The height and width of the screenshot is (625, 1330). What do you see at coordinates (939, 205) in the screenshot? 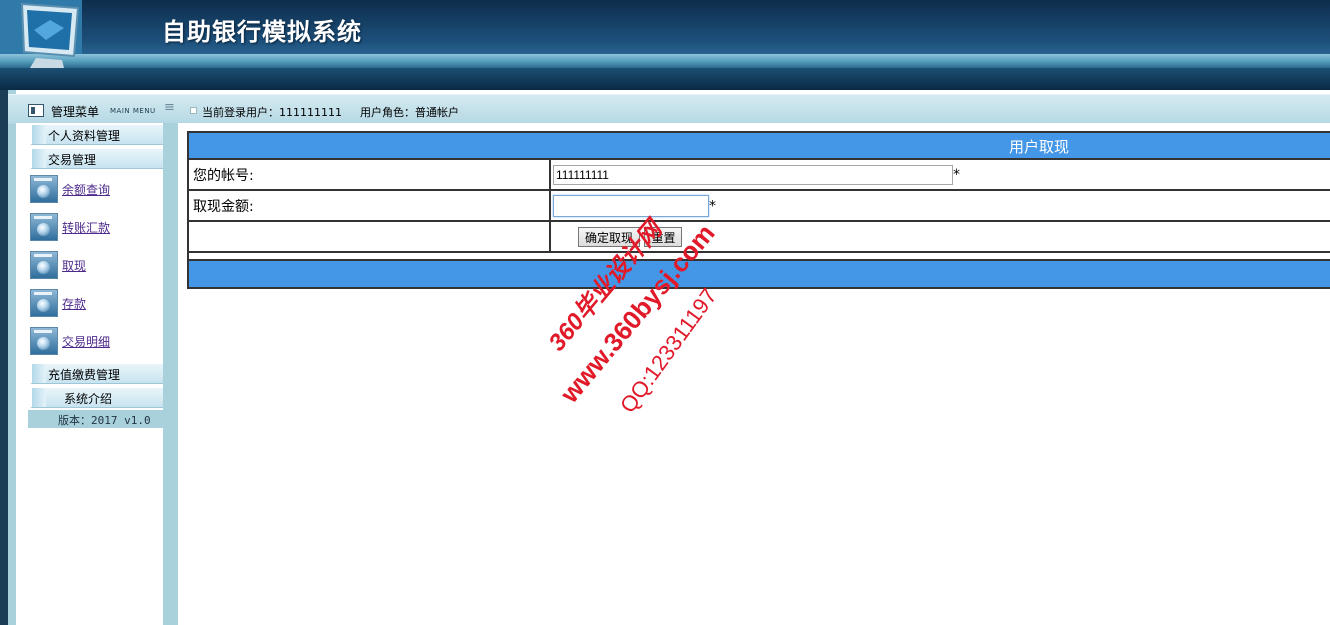
I see `amount-cell: *` at bounding box center [939, 205].